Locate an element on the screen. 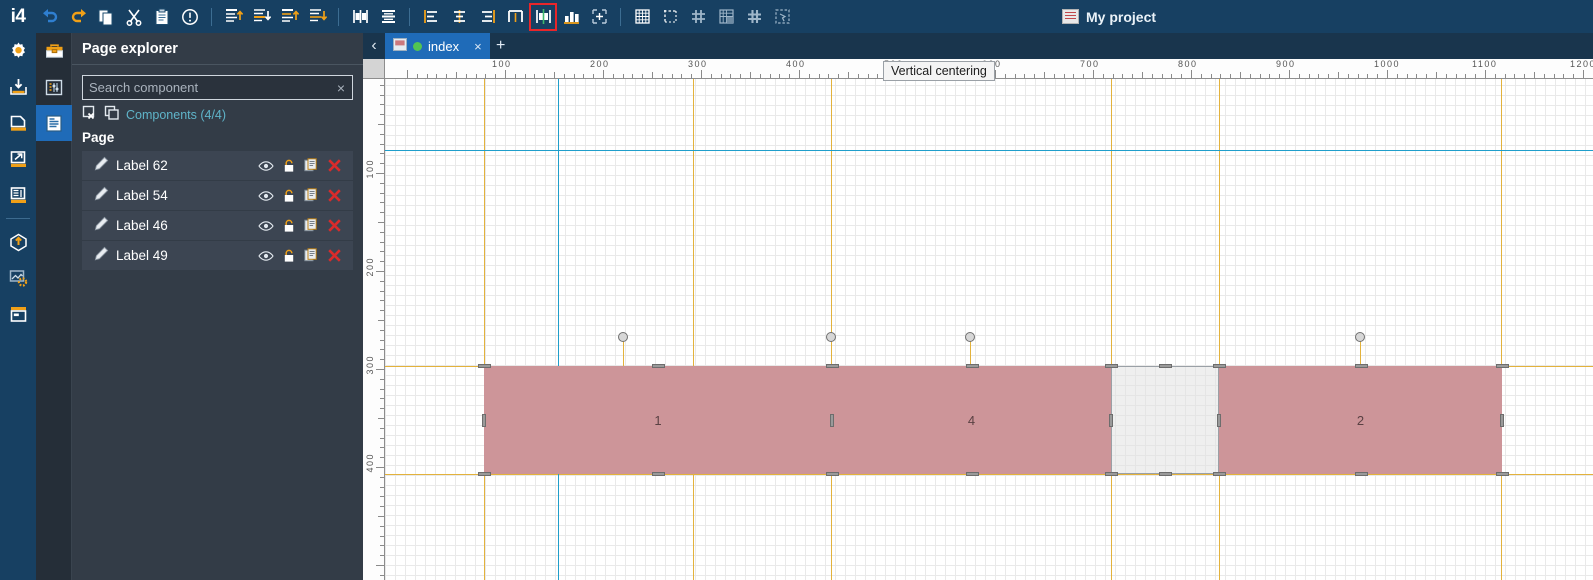 Image resolution: width=1593 pixels, height=580 pixels. align-bottom-icon is located at coordinates (261, 17).